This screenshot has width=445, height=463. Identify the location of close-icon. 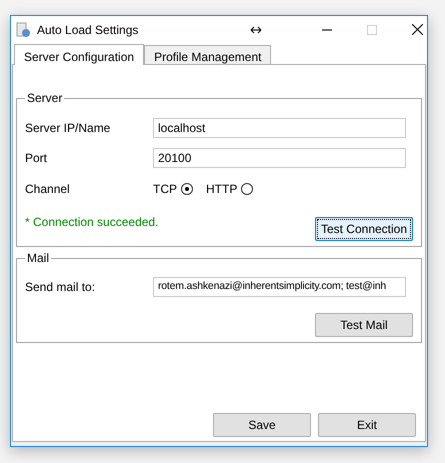
(418, 29).